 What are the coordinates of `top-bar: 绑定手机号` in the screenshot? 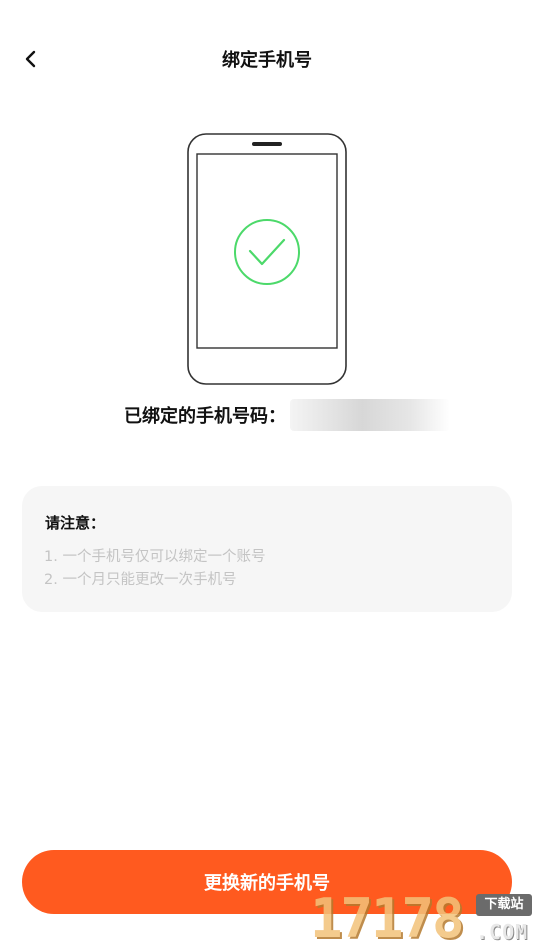 It's located at (267, 59).